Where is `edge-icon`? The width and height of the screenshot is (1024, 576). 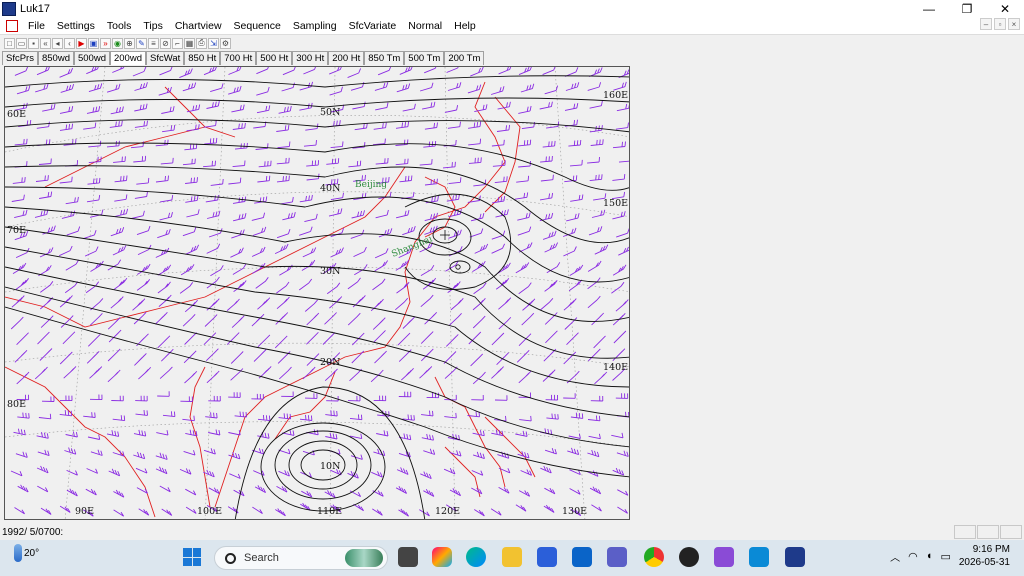 edge-icon is located at coordinates (476, 557).